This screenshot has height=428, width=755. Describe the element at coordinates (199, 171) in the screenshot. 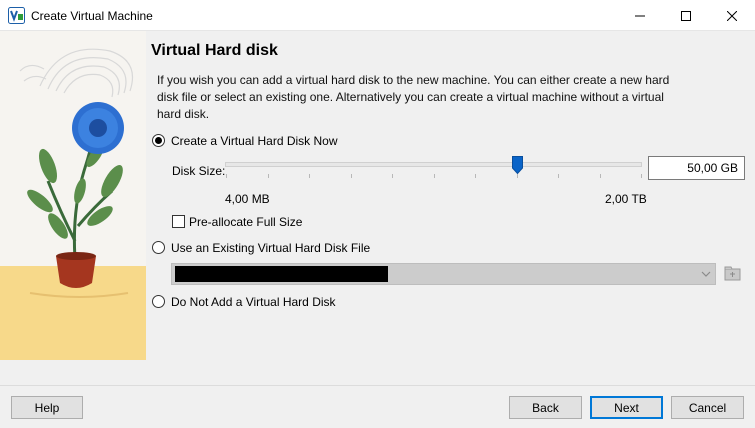

I see `disk-size-label: Disk Size:` at that location.